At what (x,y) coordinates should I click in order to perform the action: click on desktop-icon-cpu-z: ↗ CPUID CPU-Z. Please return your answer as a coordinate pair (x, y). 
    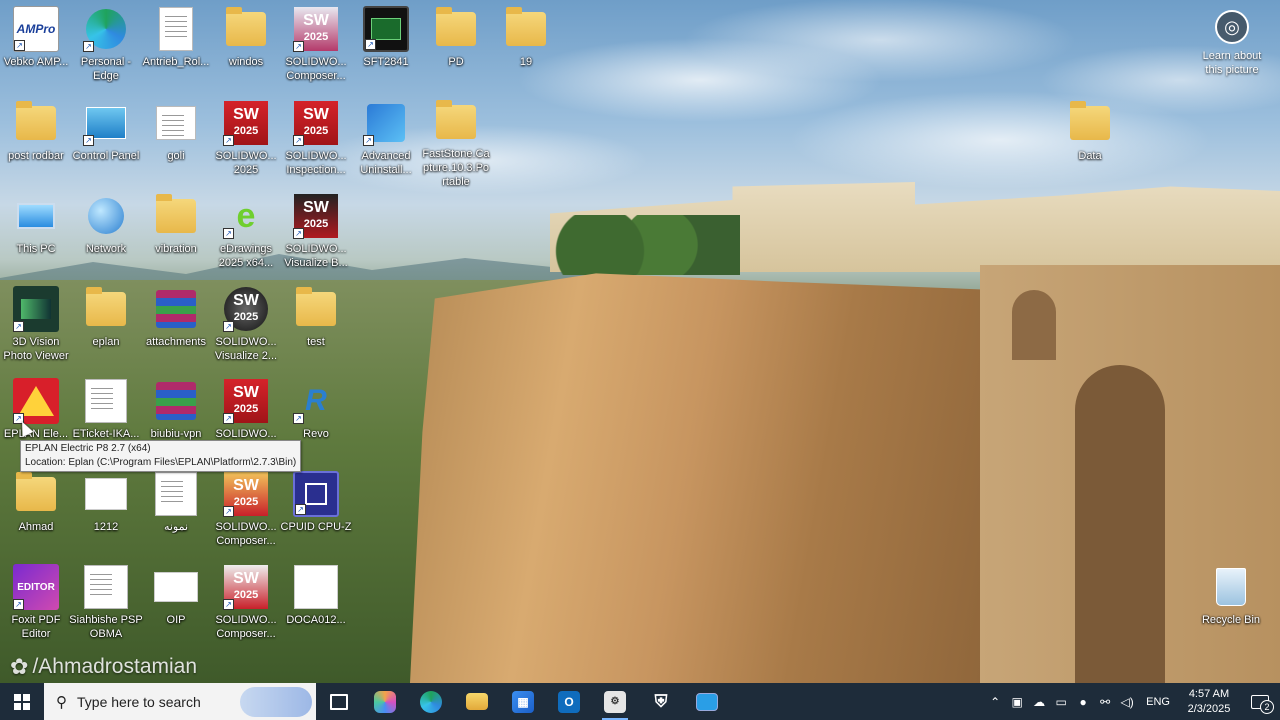
    Looking at the image, I should click on (316, 515).